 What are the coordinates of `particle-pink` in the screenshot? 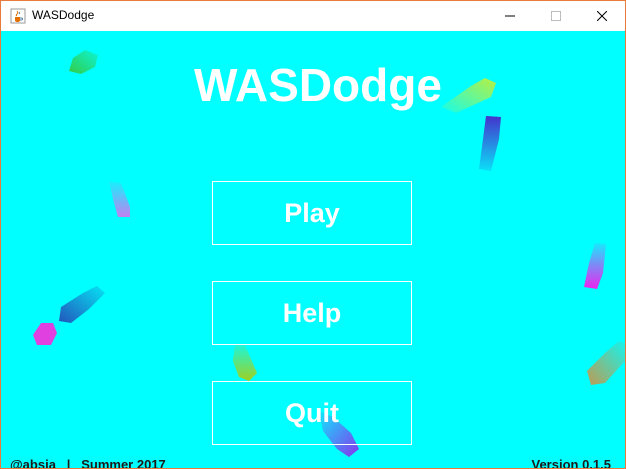 It's located at (45, 334).